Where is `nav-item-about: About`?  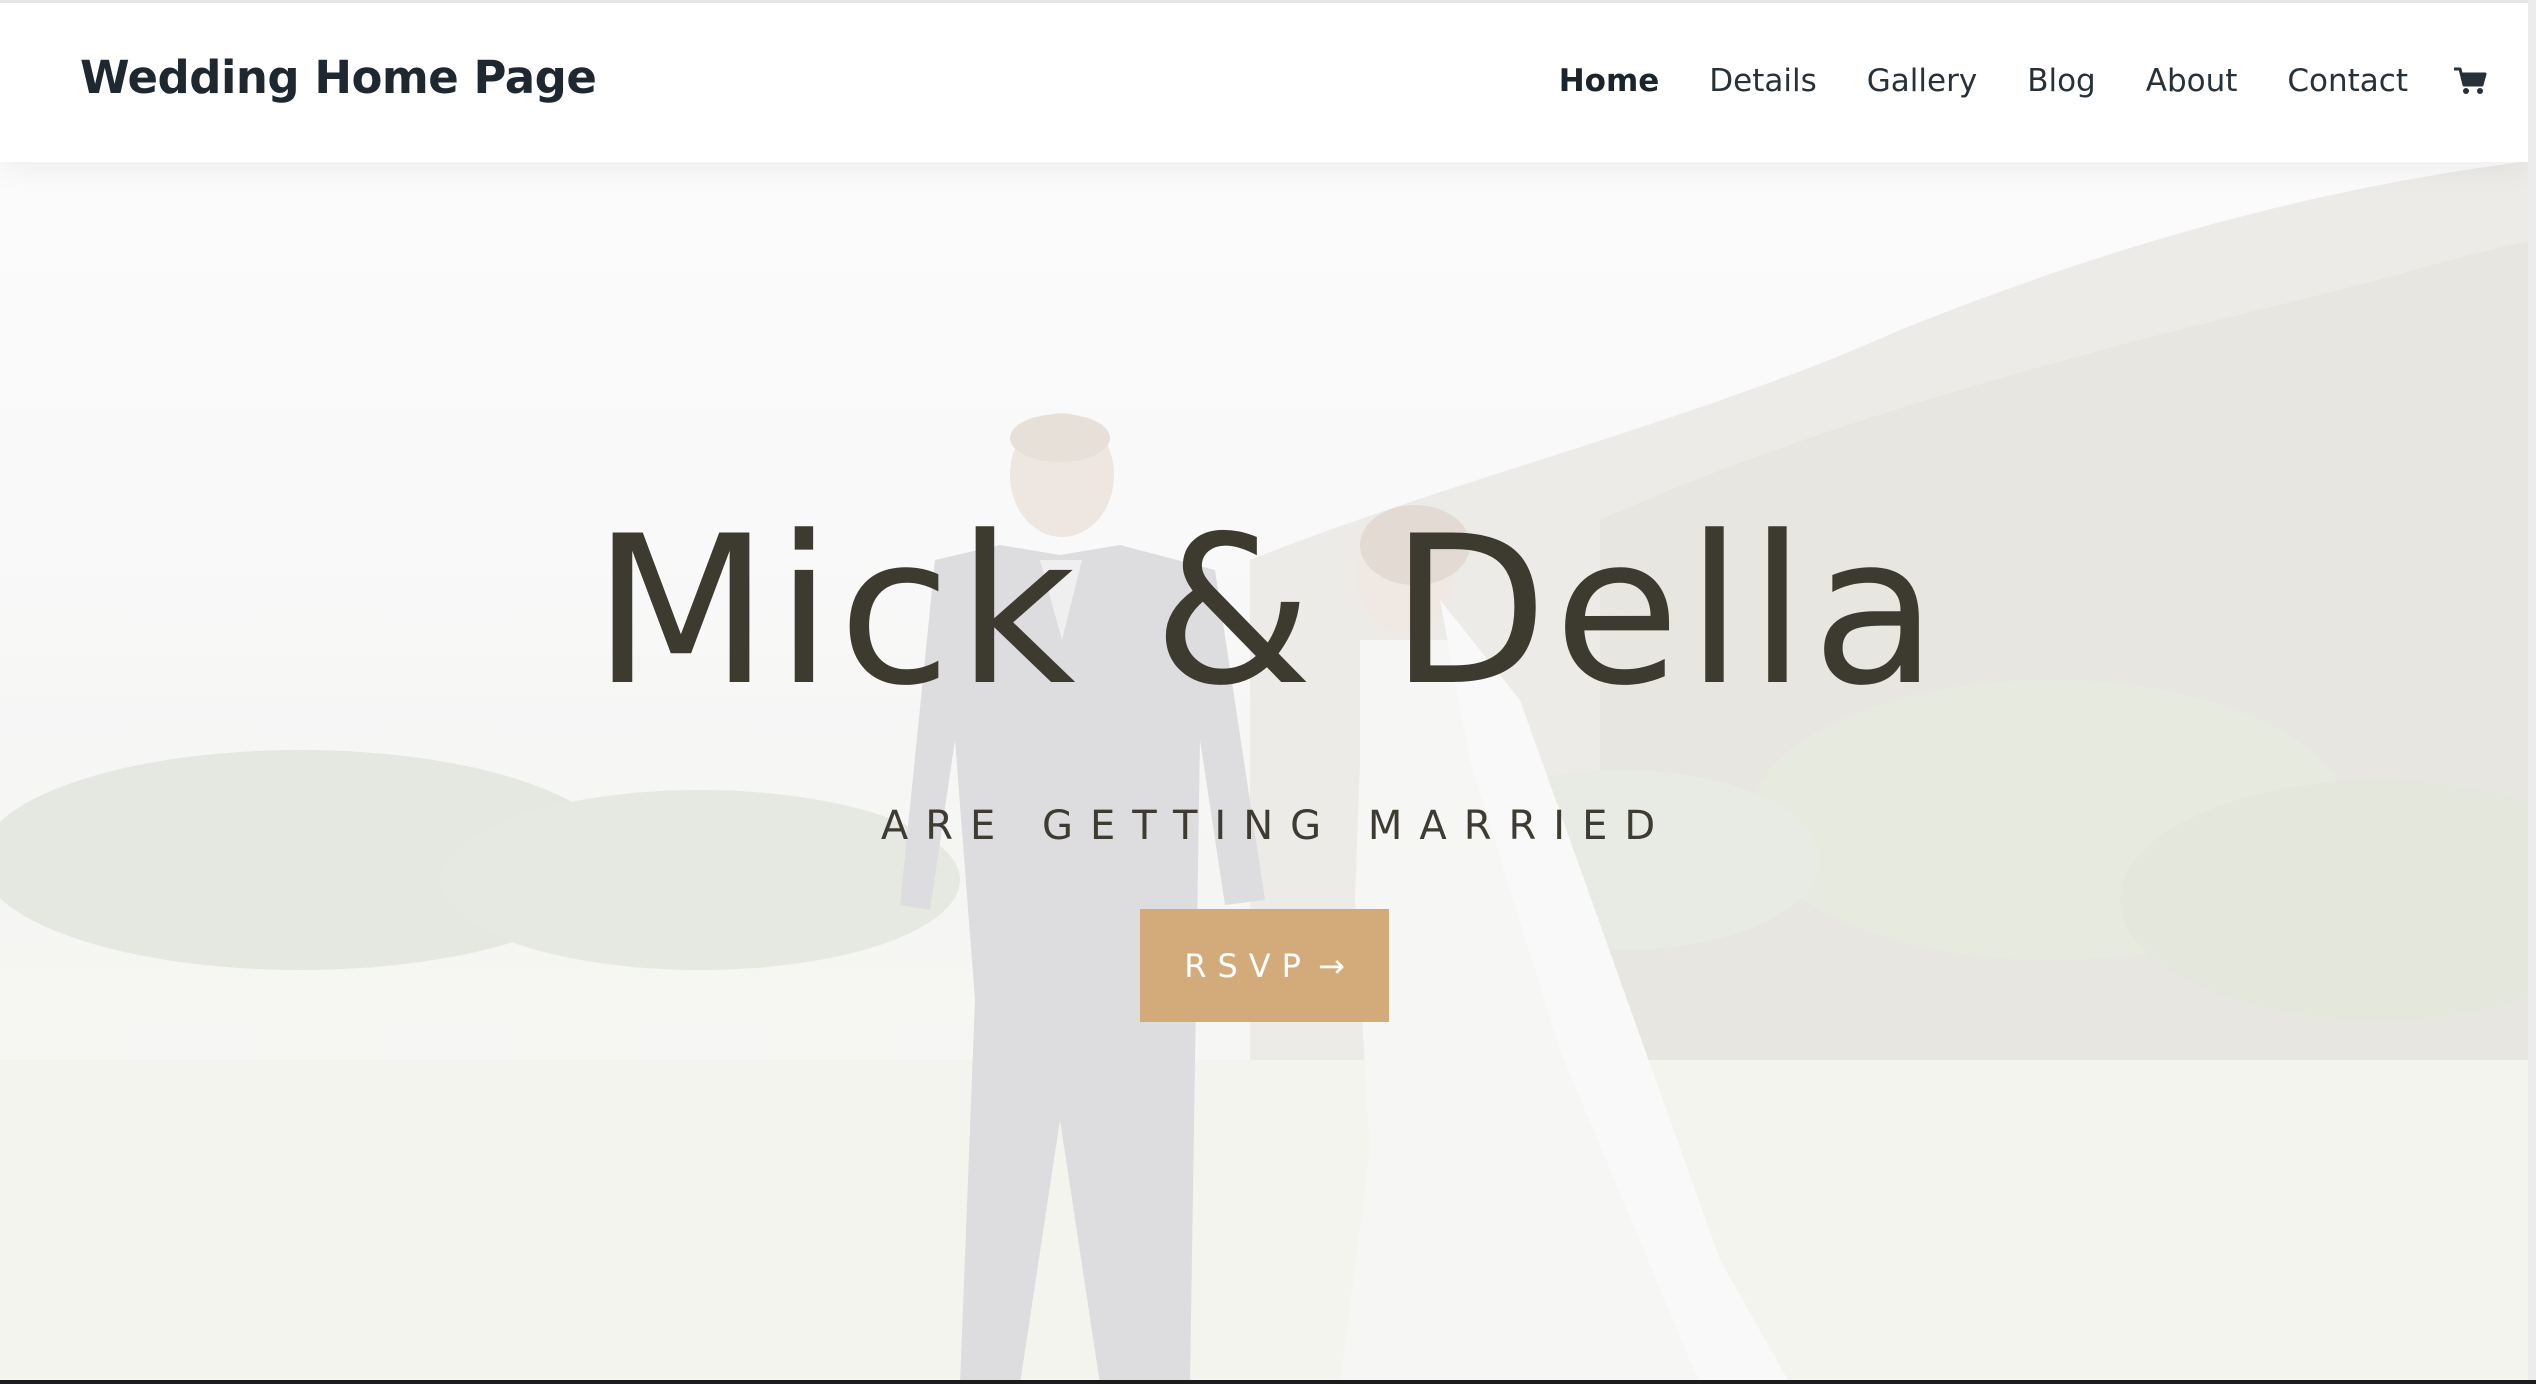
nav-item-about: About is located at coordinates (2192, 81).